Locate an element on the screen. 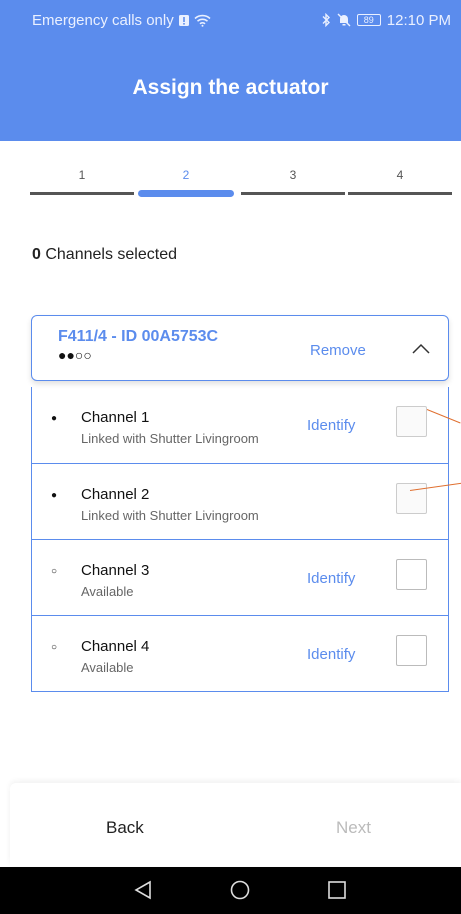 This screenshot has height=914, width=461. back-triangle-icon is located at coordinates (143, 890).